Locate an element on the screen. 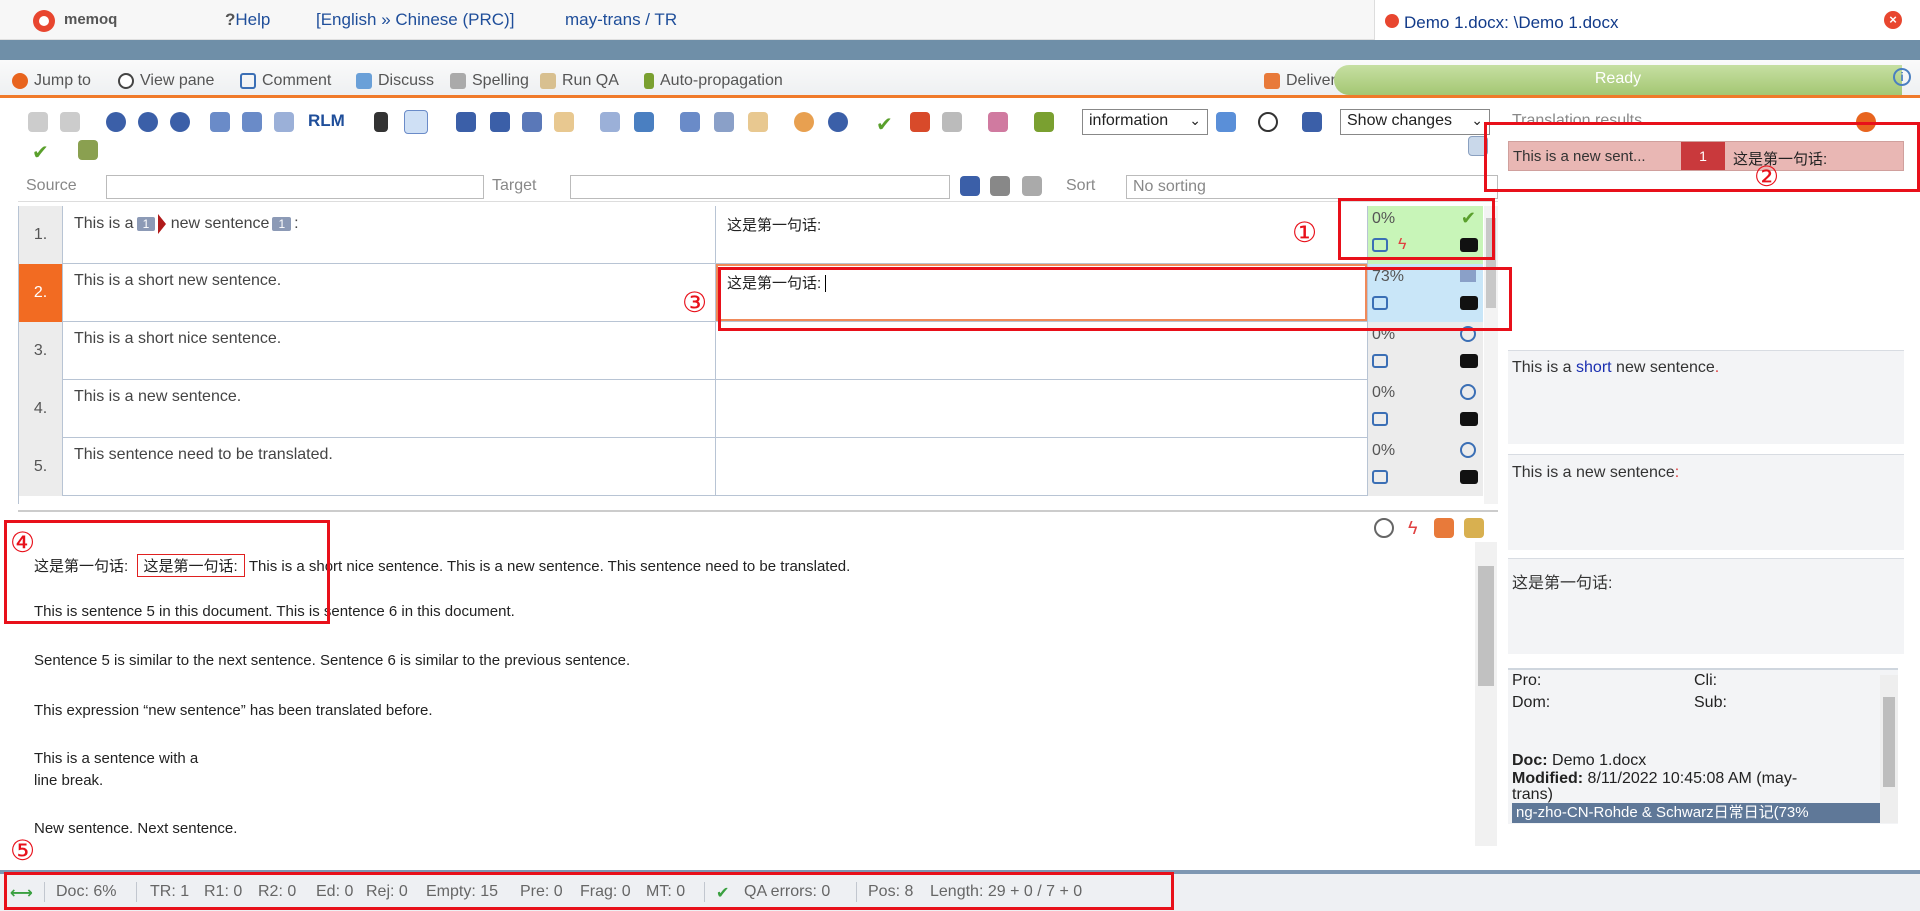  superscript-icon is located at coordinates (220, 122).